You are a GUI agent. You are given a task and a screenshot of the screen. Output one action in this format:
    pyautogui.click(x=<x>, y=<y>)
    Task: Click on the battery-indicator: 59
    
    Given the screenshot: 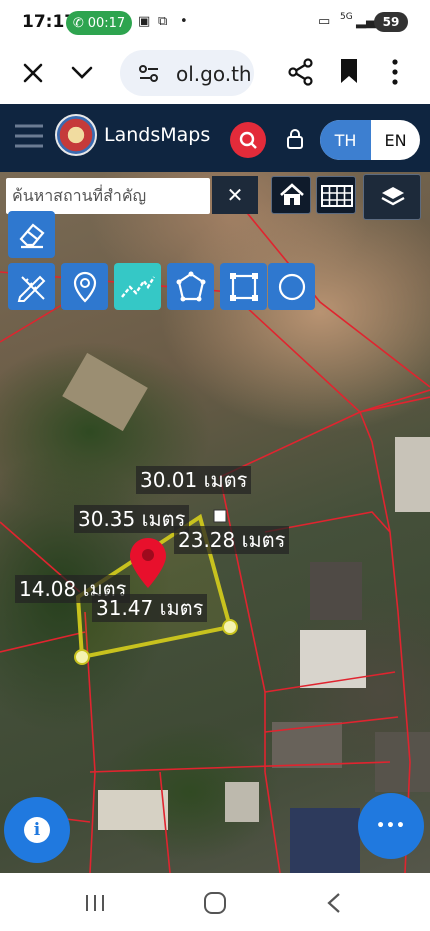 What is the action you would take?
    pyautogui.click(x=391, y=22)
    